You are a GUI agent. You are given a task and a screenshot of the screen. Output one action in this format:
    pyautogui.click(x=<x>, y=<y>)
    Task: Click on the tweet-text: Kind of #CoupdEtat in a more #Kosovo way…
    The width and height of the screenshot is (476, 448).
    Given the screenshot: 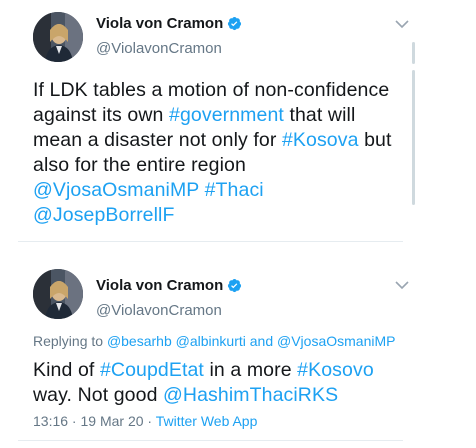 What is the action you would take?
    pyautogui.click(x=219, y=383)
    